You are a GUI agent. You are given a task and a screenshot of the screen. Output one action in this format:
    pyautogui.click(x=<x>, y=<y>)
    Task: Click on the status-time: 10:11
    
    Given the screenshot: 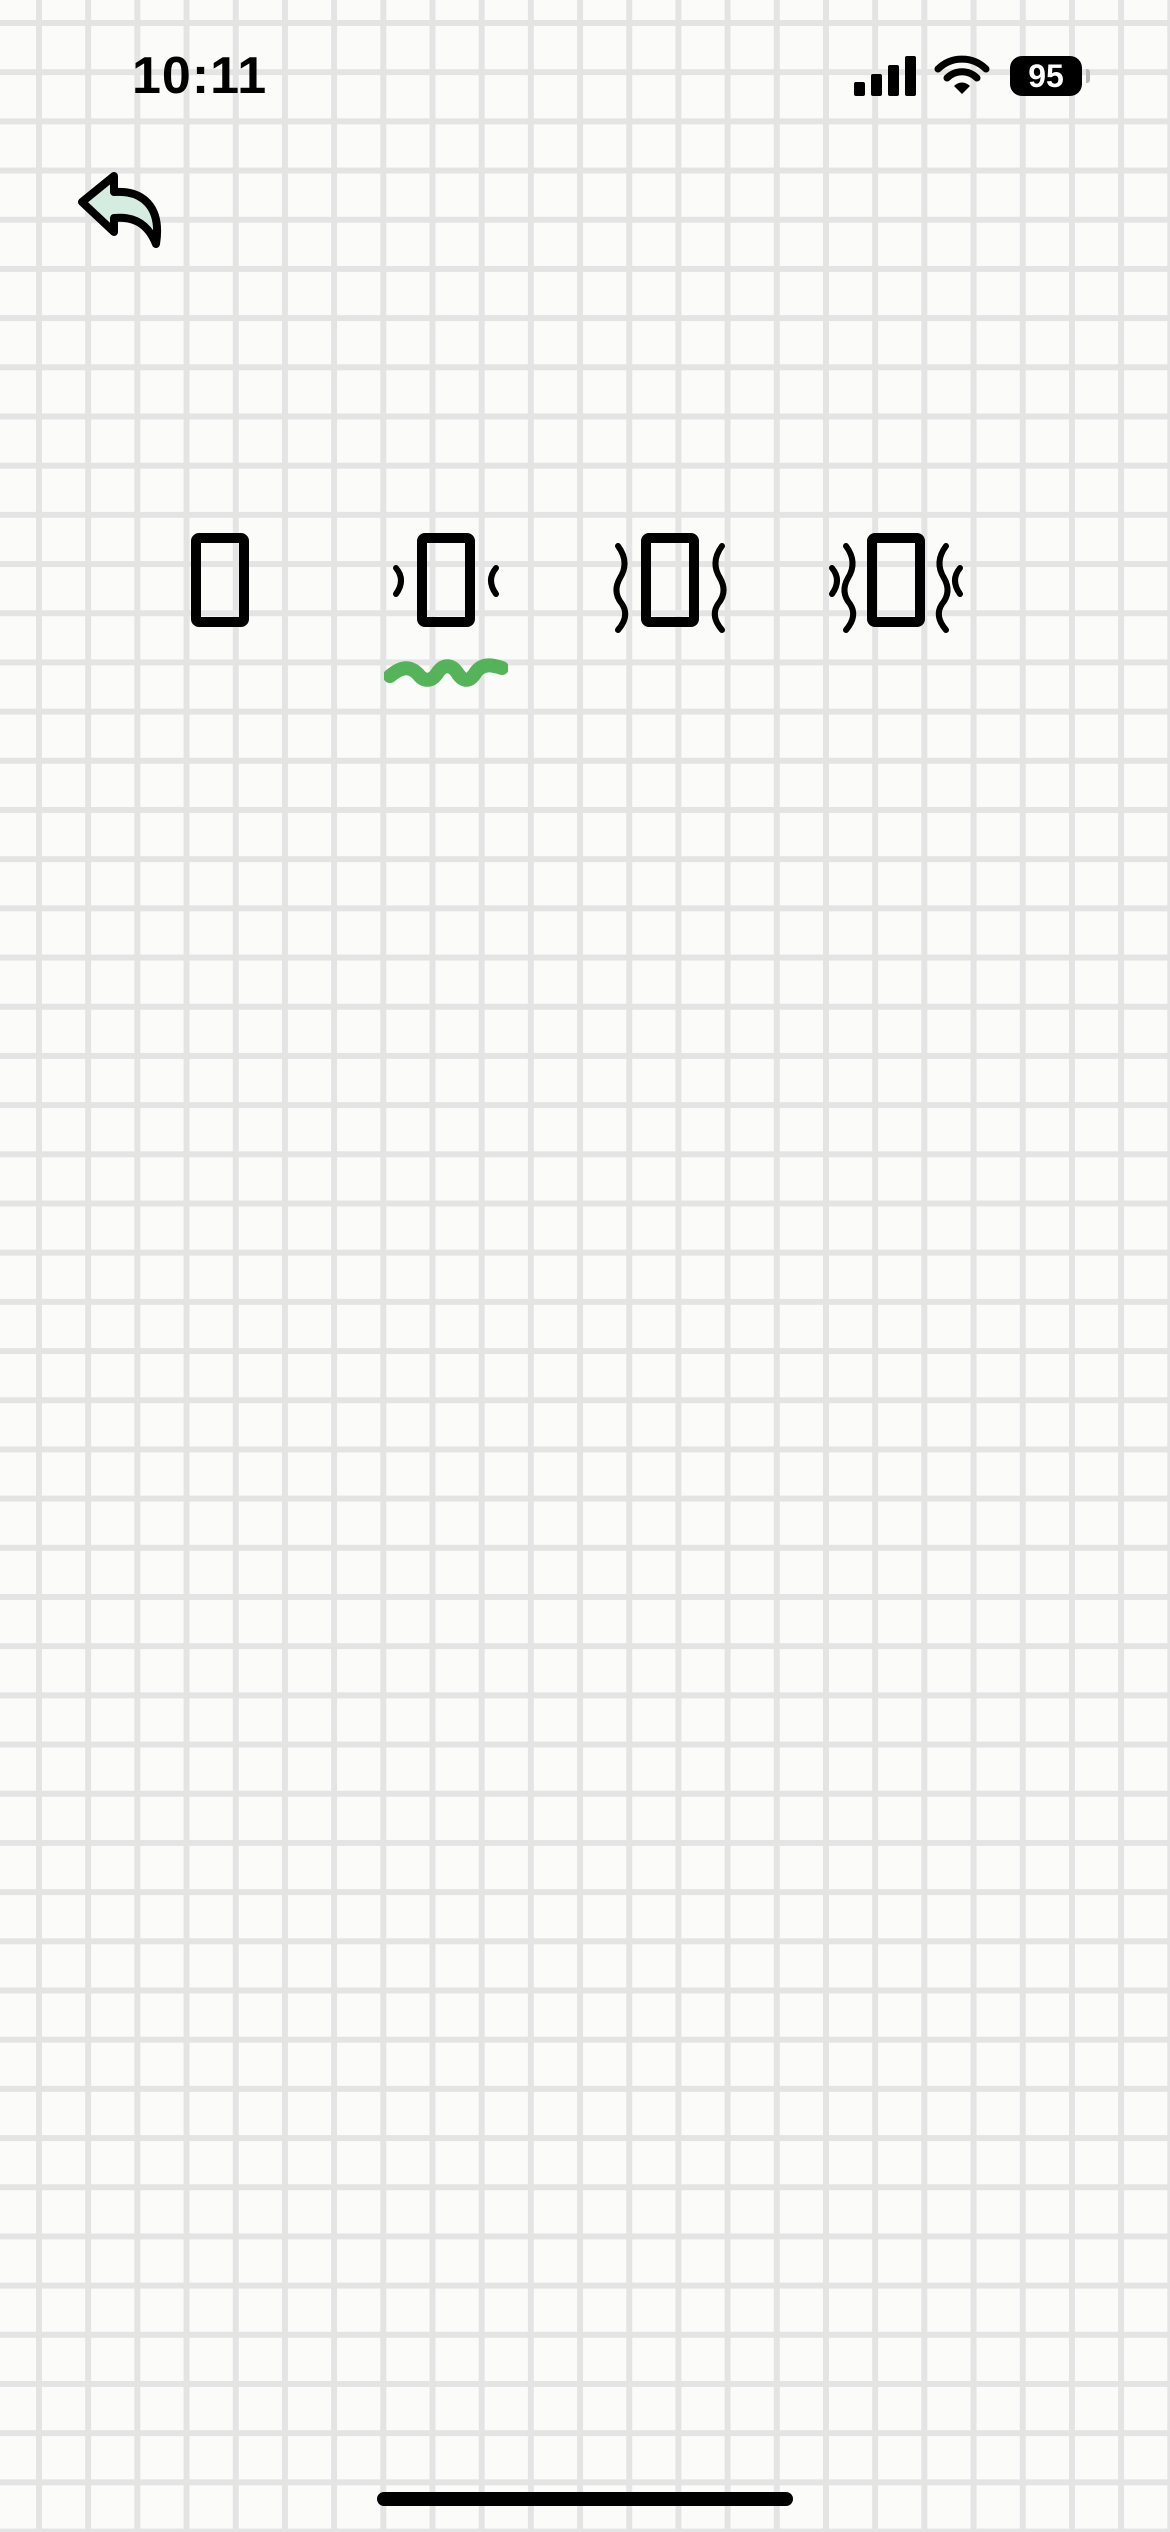 What is the action you would take?
    pyautogui.click(x=200, y=76)
    